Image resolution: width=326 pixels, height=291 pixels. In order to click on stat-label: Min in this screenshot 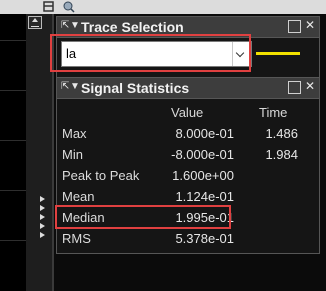, I will do `click(72, 154)`.